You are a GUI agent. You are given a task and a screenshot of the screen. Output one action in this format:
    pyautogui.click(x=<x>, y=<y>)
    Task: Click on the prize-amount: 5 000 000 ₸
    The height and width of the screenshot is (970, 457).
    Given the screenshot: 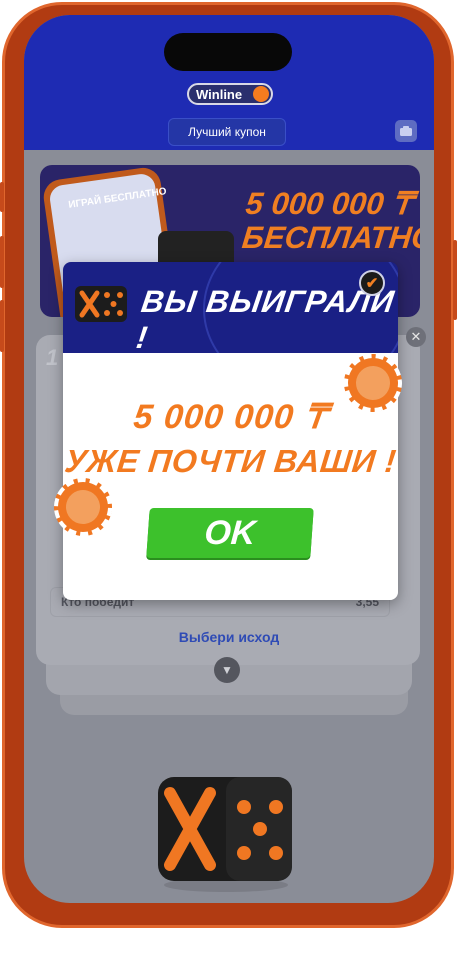 What is the action you would take?
    pyautogui.click(x=230, y=417)
    